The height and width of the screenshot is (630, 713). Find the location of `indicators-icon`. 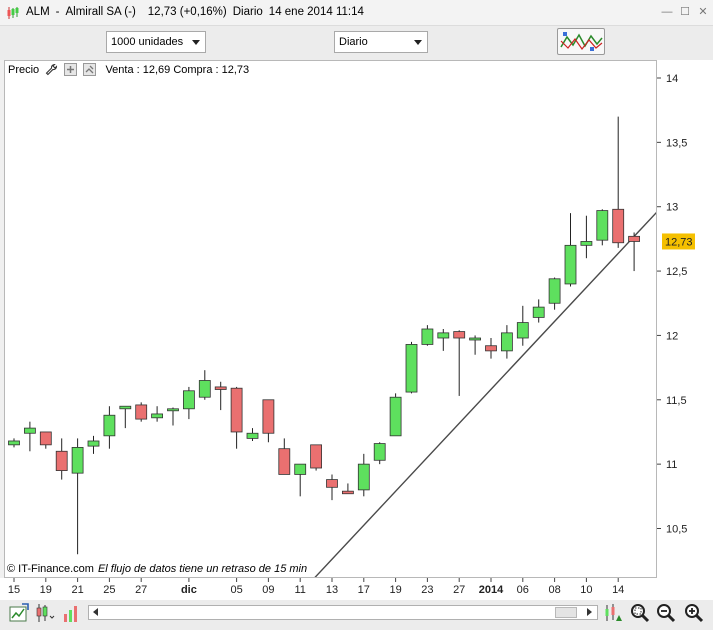

indicators-icon is located at coordinates (581, 41).